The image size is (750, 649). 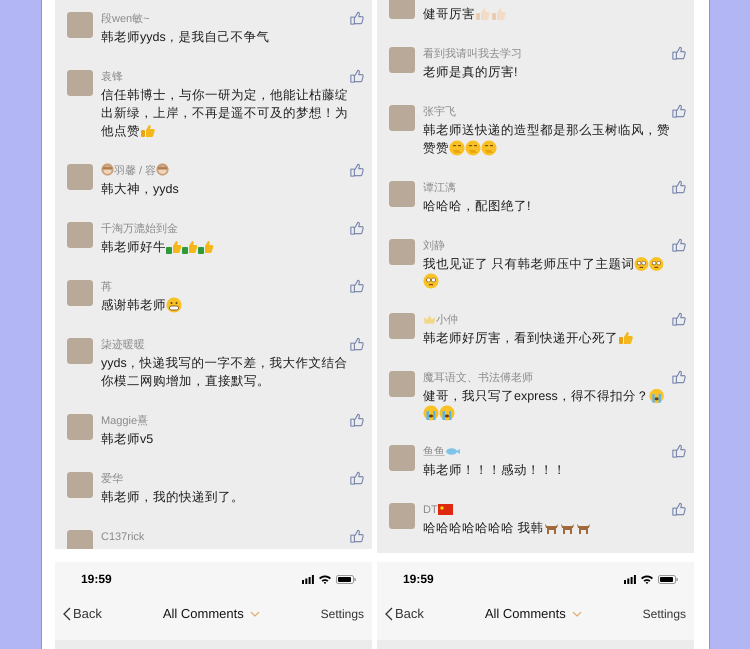 I want to click on user-name: 刘静, so click(x=434, y=246).